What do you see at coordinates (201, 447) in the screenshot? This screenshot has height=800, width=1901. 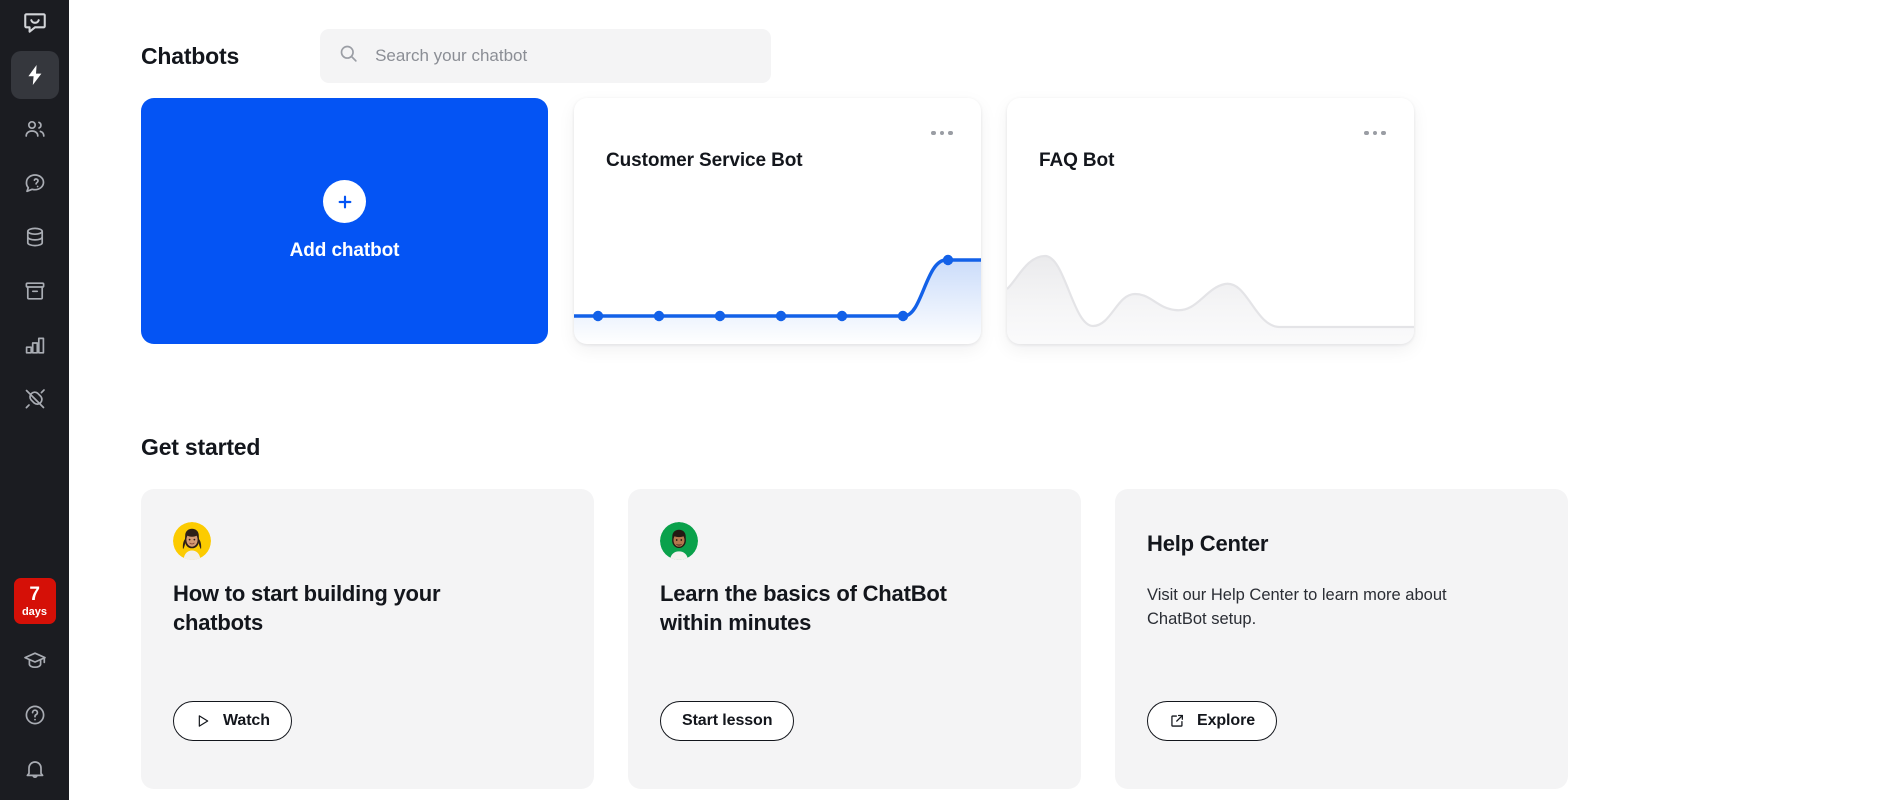 I see `get-started-title: Get started` at bounding box center [201, 447].